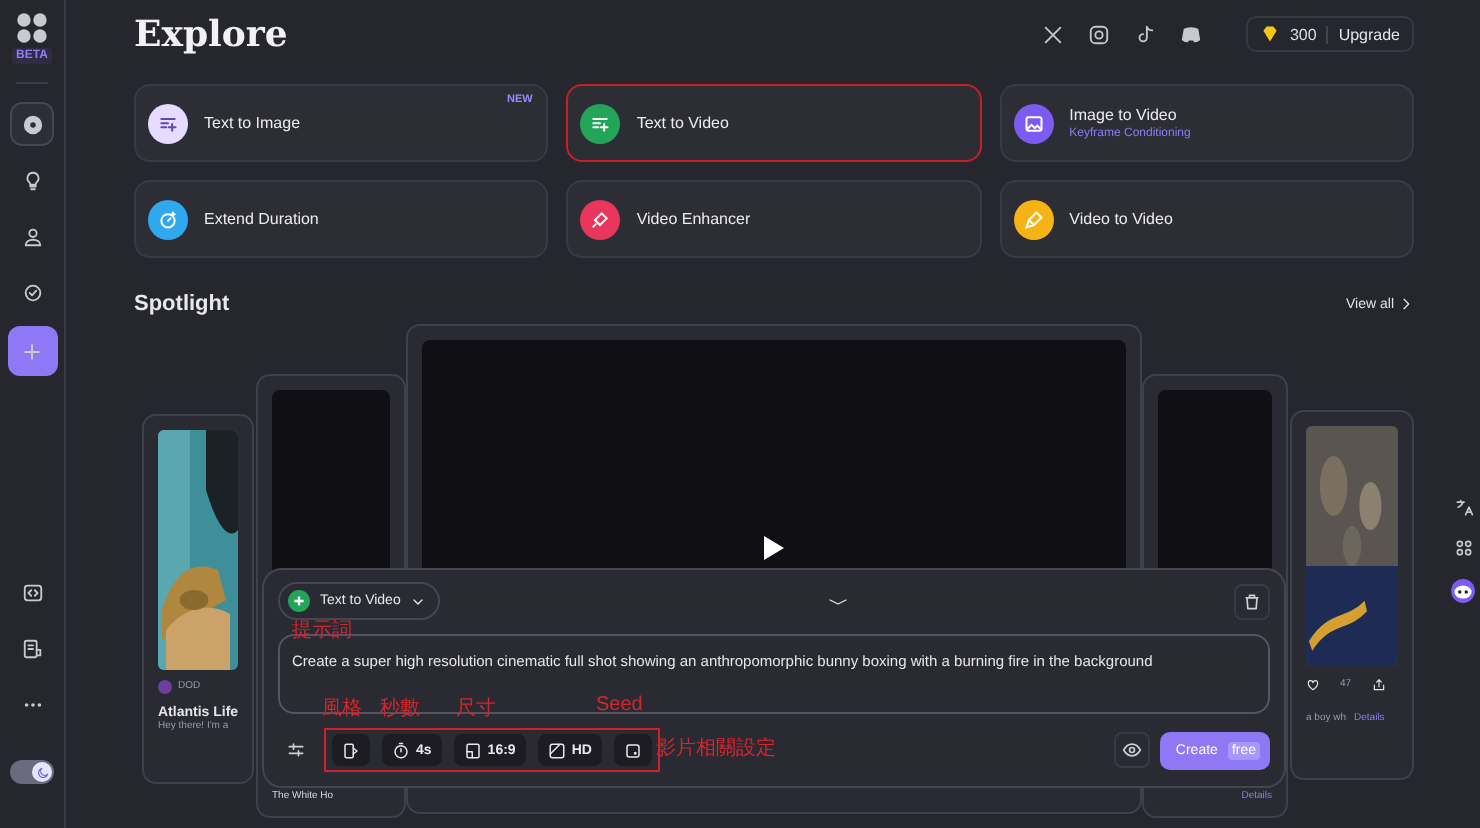 The image size is (1480, 828). What do you see at coordinates (682, 123) in the screenshot?
I see `tool-label: Text to Video` at bounding box center [682, 123].